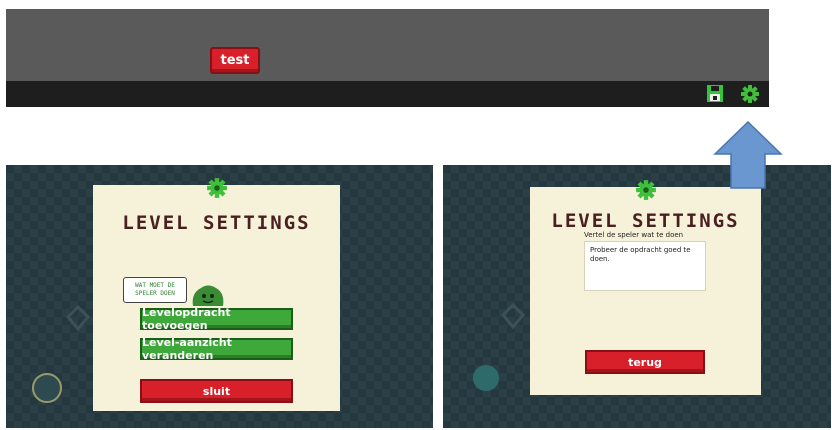 The image size is (832, 430). Describe the element at coordinates (208, 295) in the screenshot. I see `slime-character-icon` at that location.